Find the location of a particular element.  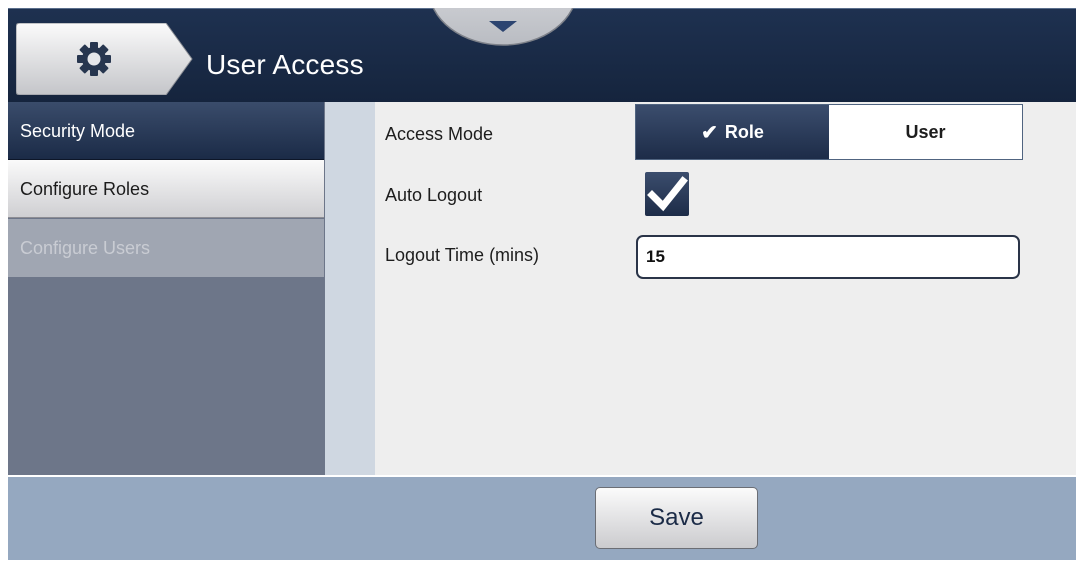

gear-icon is located at coordinates (94, 59).